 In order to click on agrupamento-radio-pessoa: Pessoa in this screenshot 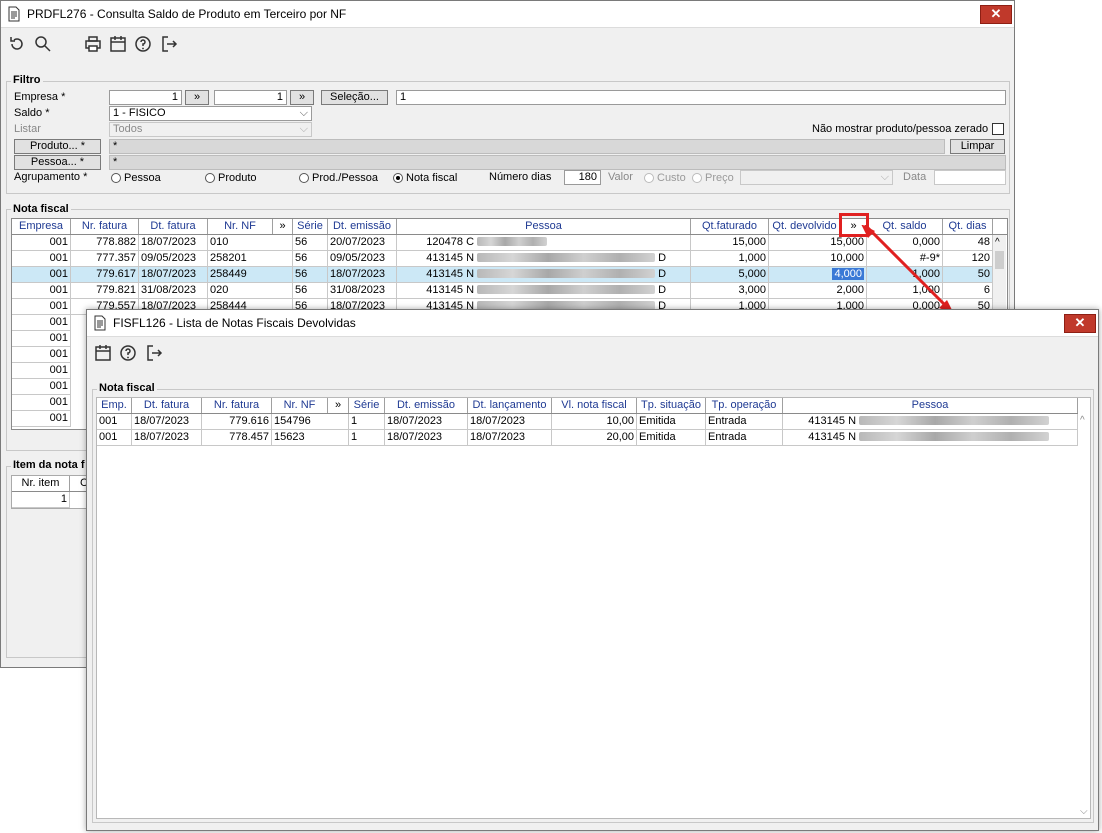, I will do `click(136, 178)`.